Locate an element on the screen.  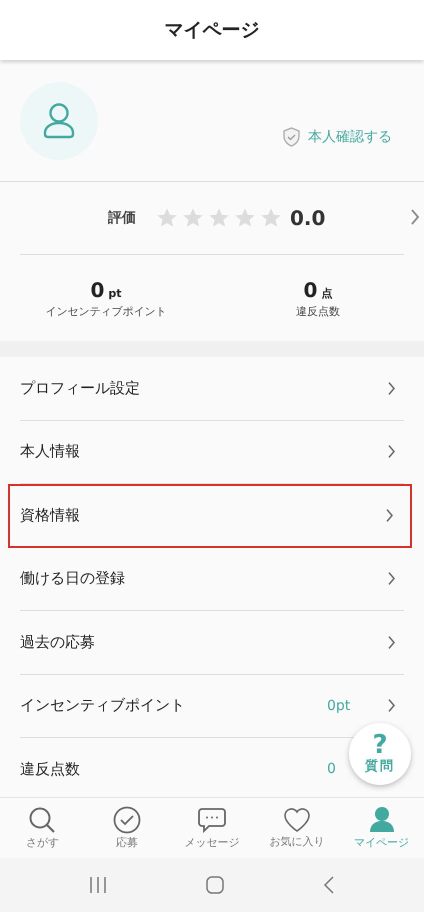
chat-bubble-icon is located at coordinates (212, 820).